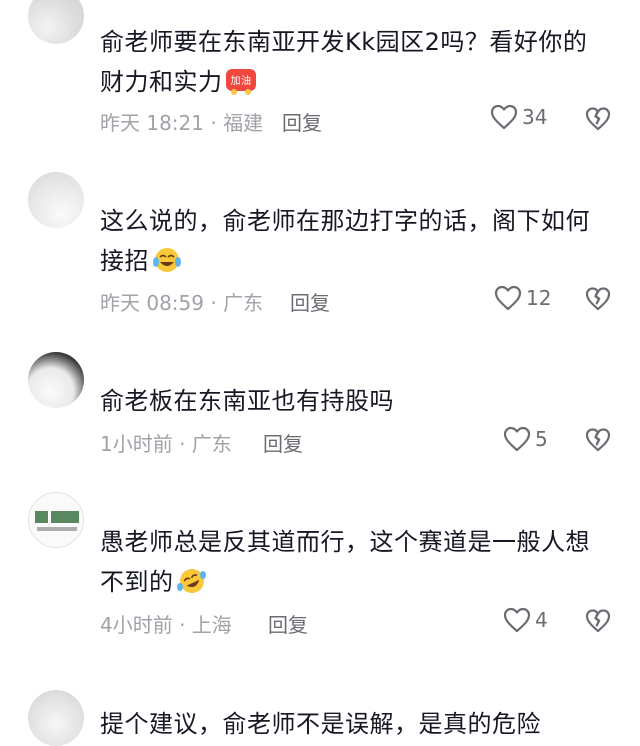 Image resolution: width=640 pixels, height=746 pixels. Describe the element at coordinates (161, 82) in the screenshot. I see `comment-text-line: 财力和实力` at that location.